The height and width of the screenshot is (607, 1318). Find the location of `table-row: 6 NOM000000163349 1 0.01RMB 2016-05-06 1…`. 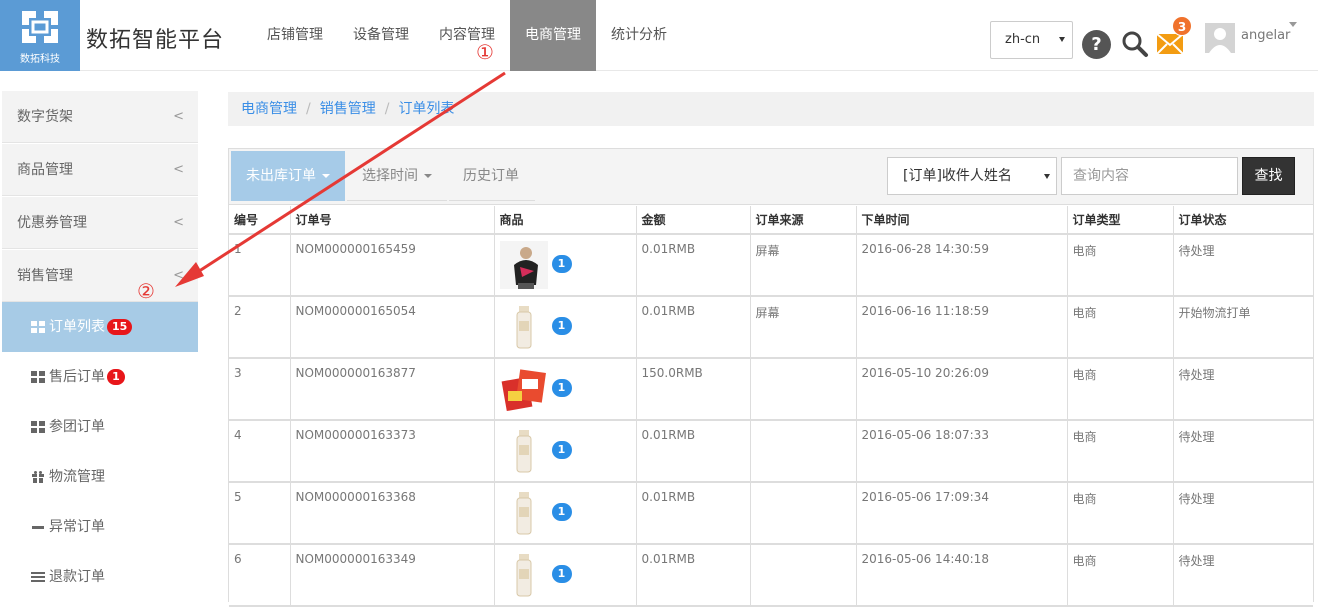

table-row: 6 NOM000000163349 1 0.01RMB 2016-05-06 1… is located at coordinates (771, 575).